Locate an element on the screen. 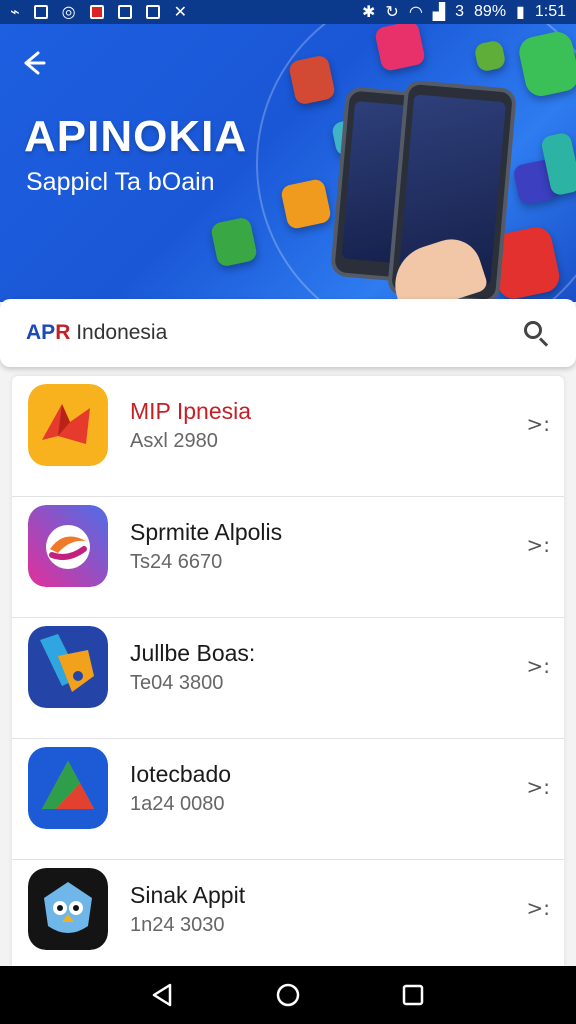 The height and width of the screenshot is (1024, 576). app-name: Jullbe Boas: is located at coordinates (193, 653).